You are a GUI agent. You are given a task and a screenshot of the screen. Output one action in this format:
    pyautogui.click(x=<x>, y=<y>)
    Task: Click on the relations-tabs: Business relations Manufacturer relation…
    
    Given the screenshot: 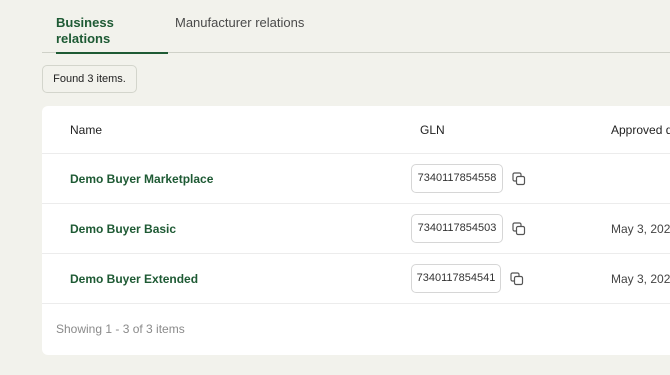 What is the action you would take?
    pyautogui.click(x=356, y=27)
    